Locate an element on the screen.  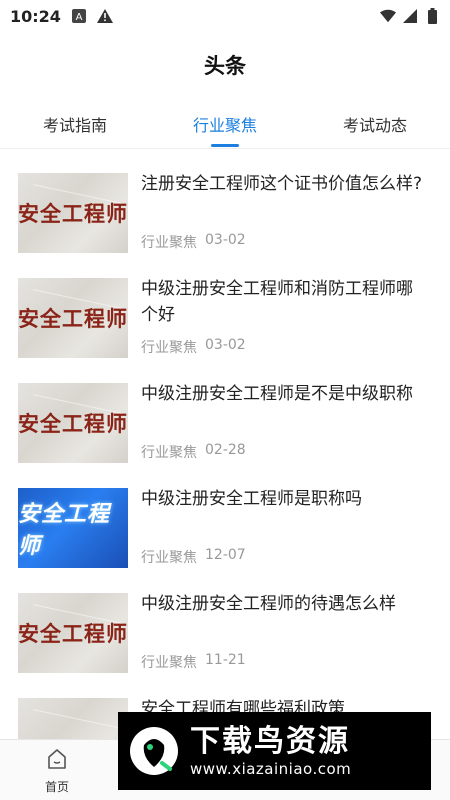
list-item: 安全工程师 中级注册安全工程师的待遇怎么样 行业聚焦 11-21 is located at coordinates (225, 637).